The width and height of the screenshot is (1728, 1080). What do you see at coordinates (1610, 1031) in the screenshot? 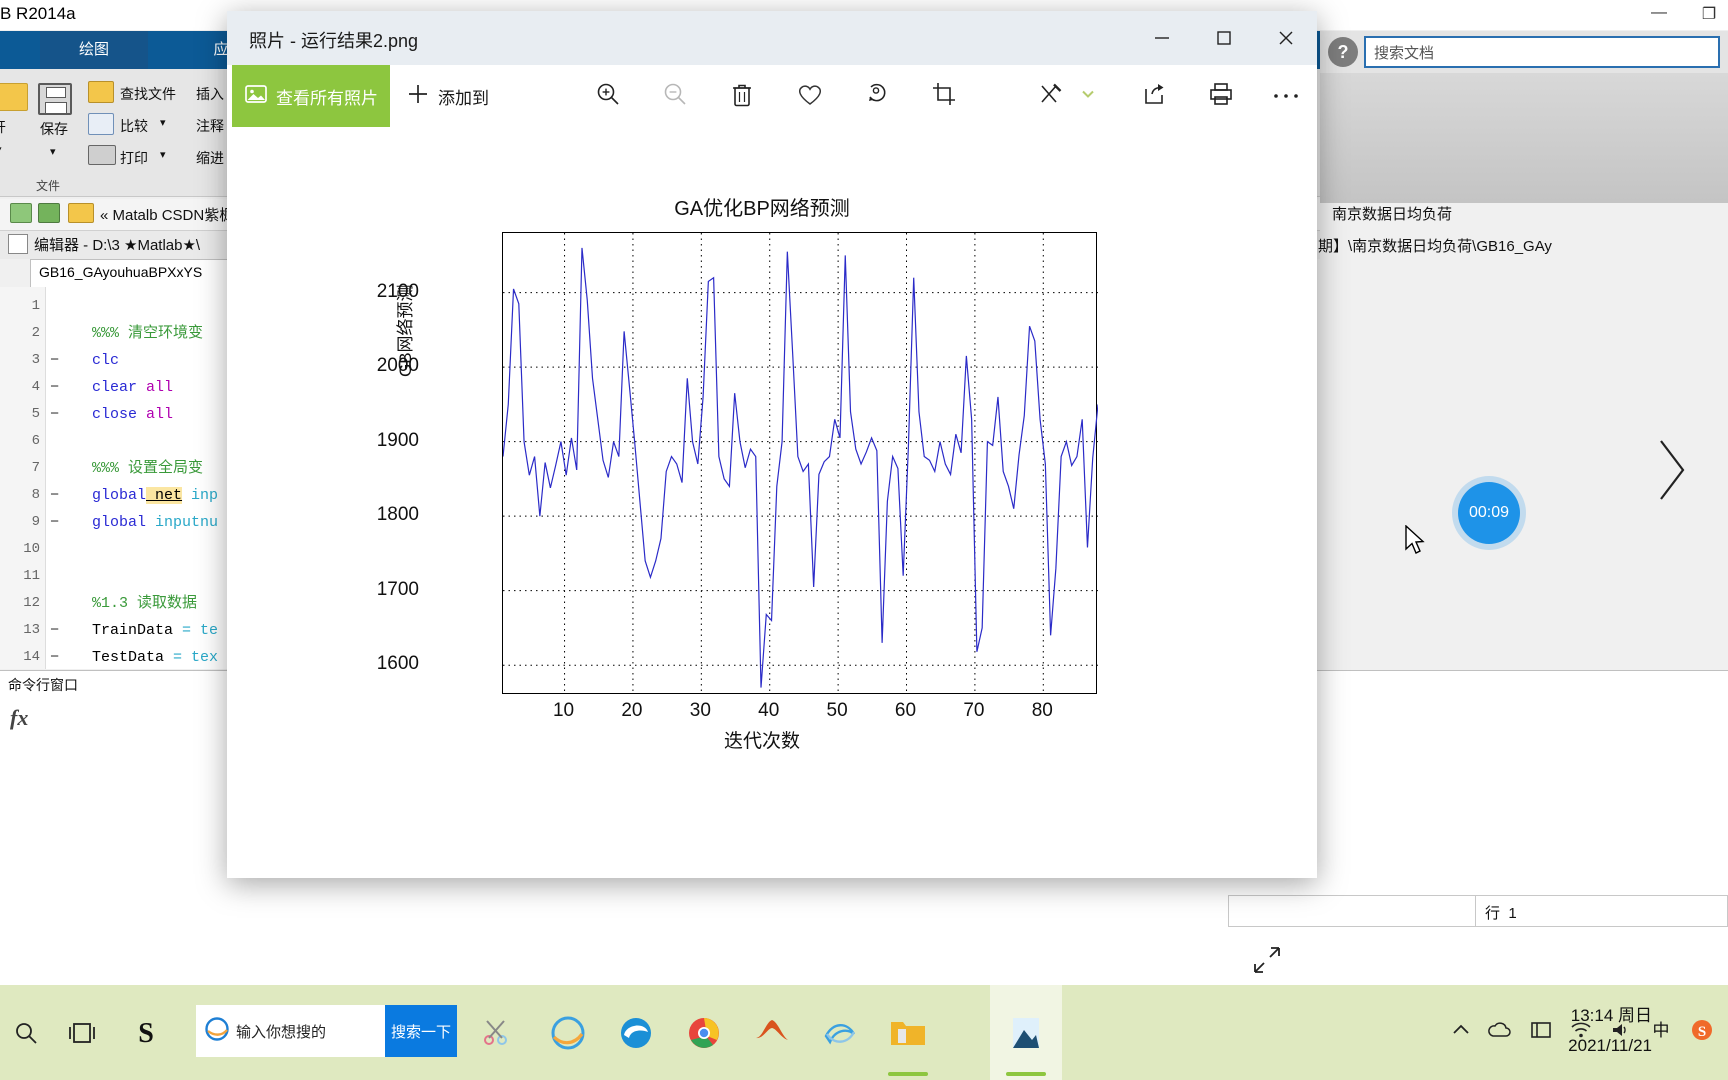
I see `taskbar-clock: 13:14 周日 2021/11/21` at bounding box center [1610, 1031].